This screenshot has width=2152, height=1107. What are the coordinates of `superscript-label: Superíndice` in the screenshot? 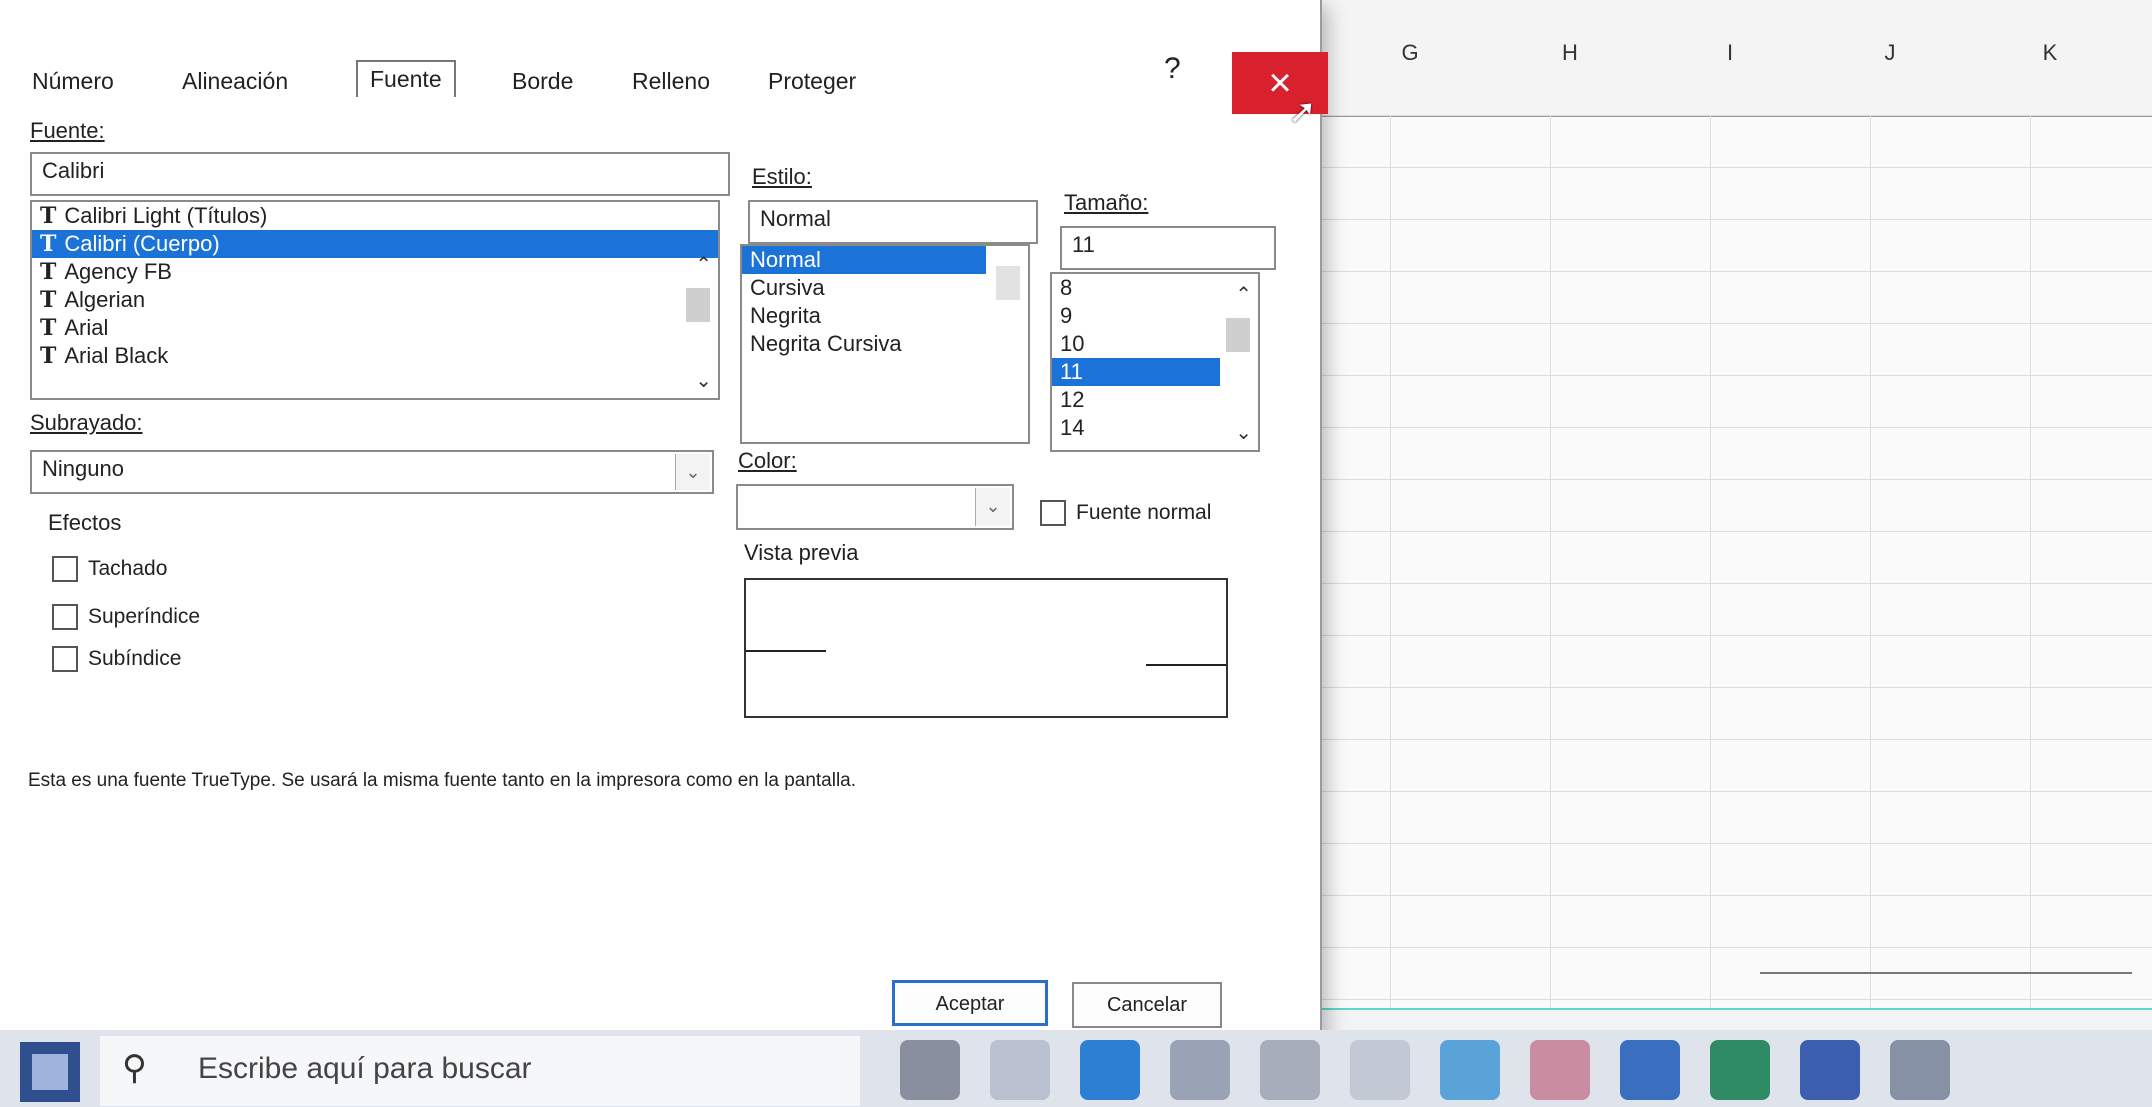 It's located at (144, 616).